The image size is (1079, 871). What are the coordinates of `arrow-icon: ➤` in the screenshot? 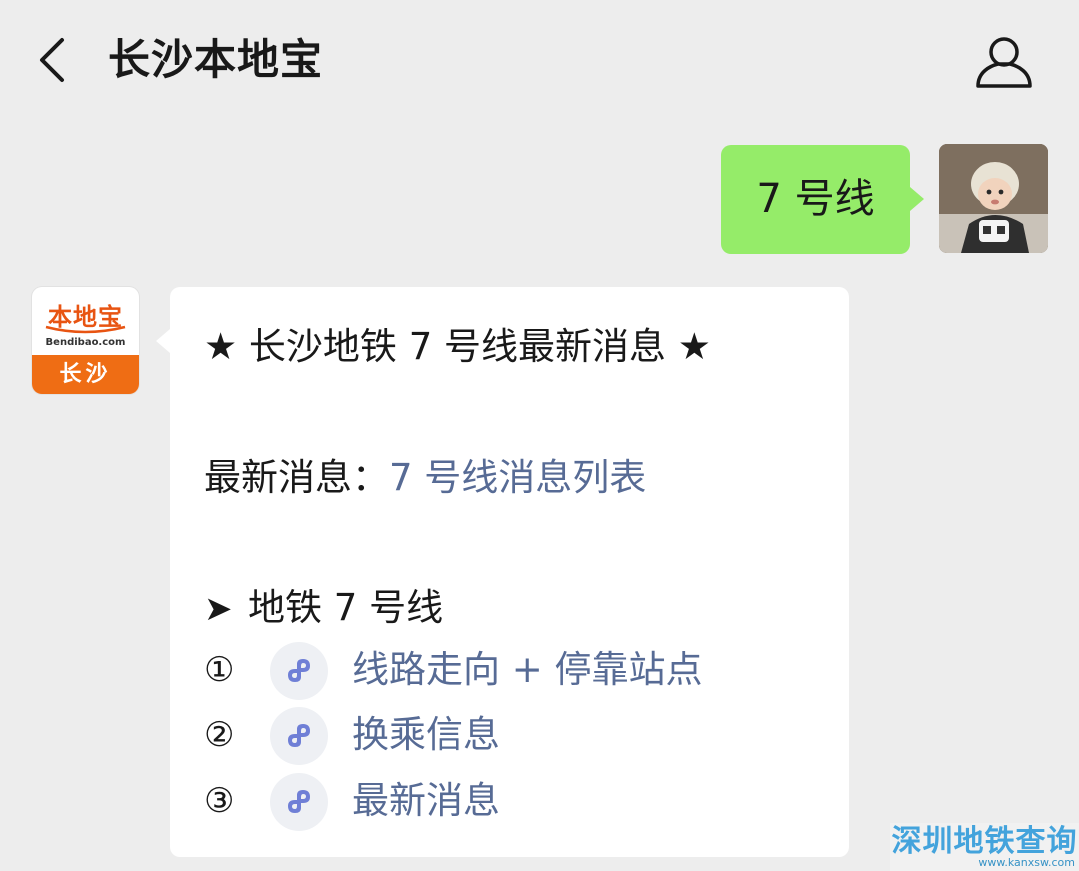 It's located at (218, 609).